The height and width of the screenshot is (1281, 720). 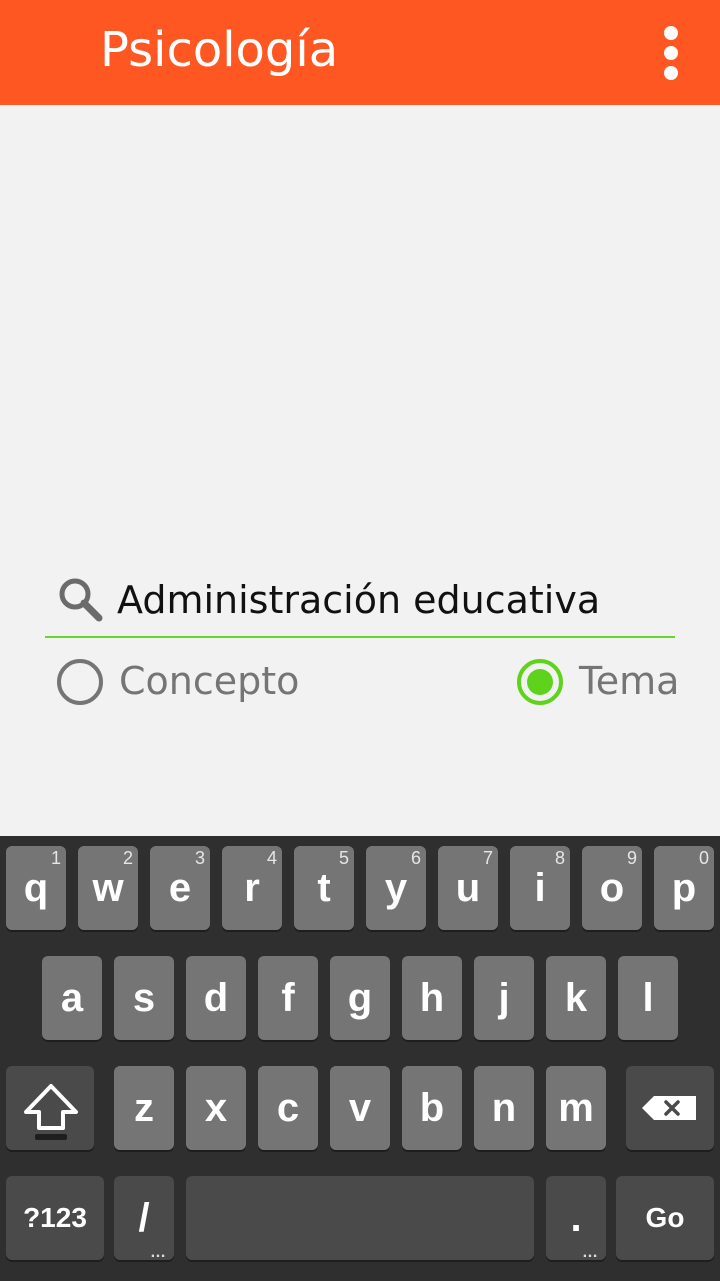 I want to click on key-j: j, so click(x=504, y=998).